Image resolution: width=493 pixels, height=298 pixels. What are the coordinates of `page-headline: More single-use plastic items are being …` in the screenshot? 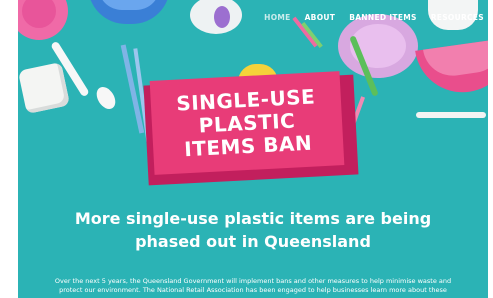 It's located at (253, 230).